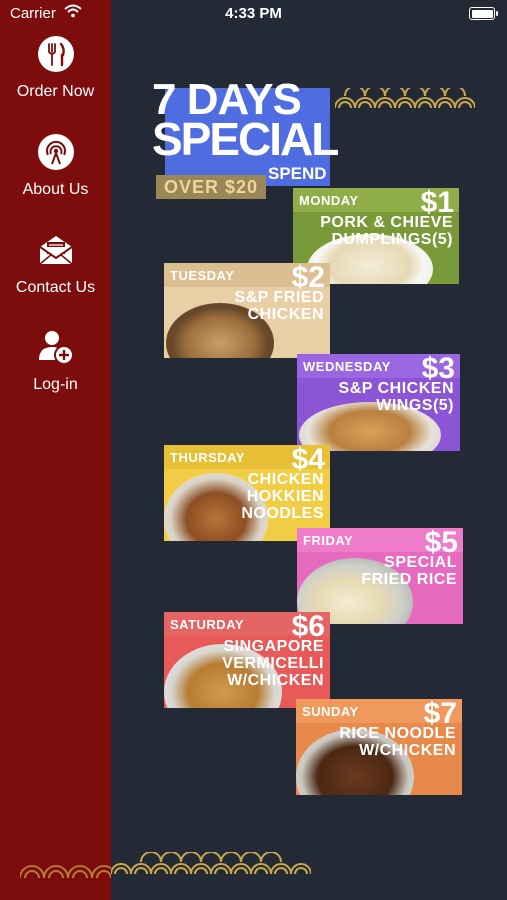  What do you see at coordinates (55, 189) in the screenshot?
I see `menu-label: About Us` at bounding box center [55, 189].